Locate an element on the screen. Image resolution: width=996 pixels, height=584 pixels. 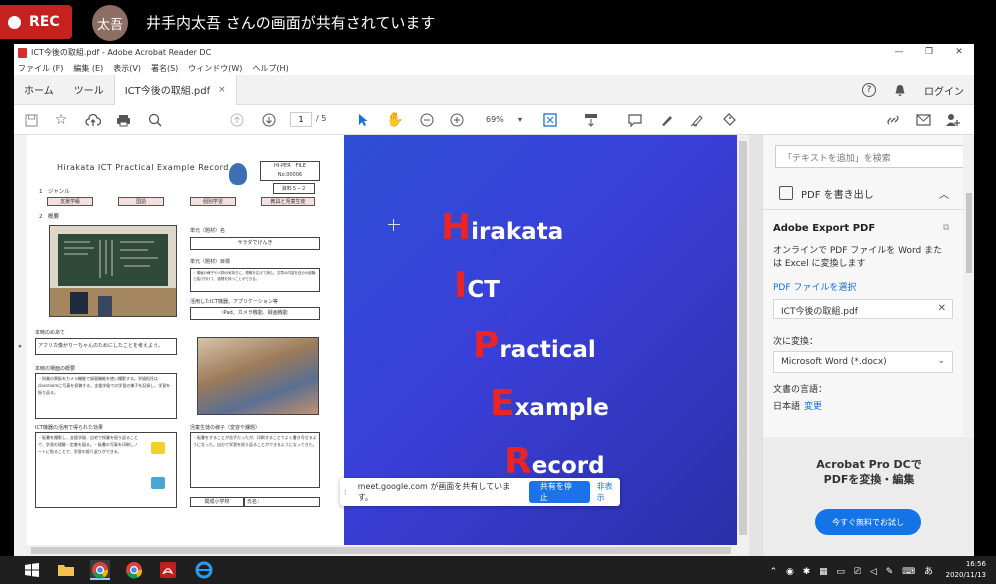
login-button: ログイン is located at coordinates (944, 90).